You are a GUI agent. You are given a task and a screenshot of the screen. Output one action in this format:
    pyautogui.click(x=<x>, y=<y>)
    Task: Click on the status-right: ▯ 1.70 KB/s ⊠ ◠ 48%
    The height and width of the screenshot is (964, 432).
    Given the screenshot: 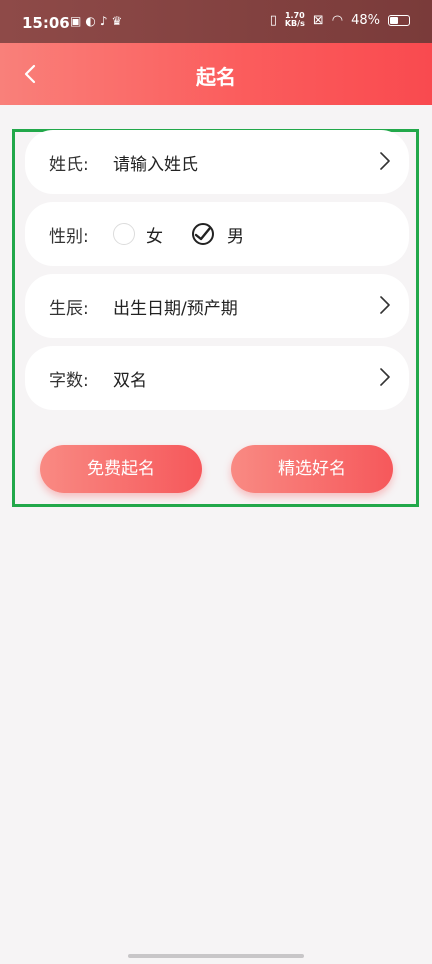 What is the action you would take?
    pyautogui.click(x=340, y=20)
    